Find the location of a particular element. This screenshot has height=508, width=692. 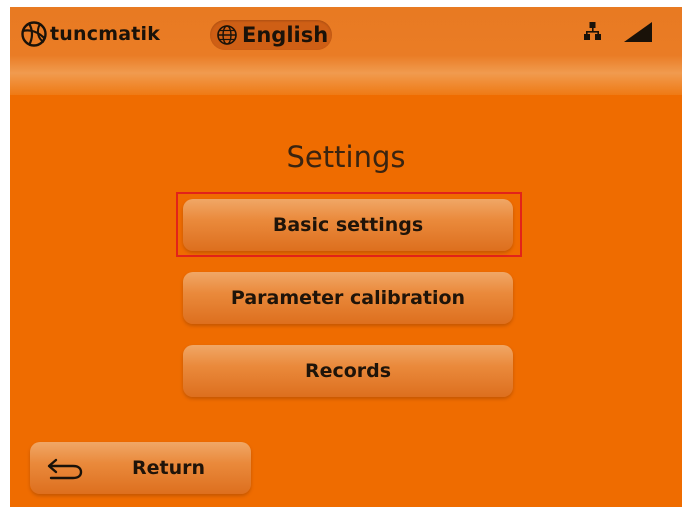

parameter-calibration-button: Parameter calibration is located at coordinates (348, 298).